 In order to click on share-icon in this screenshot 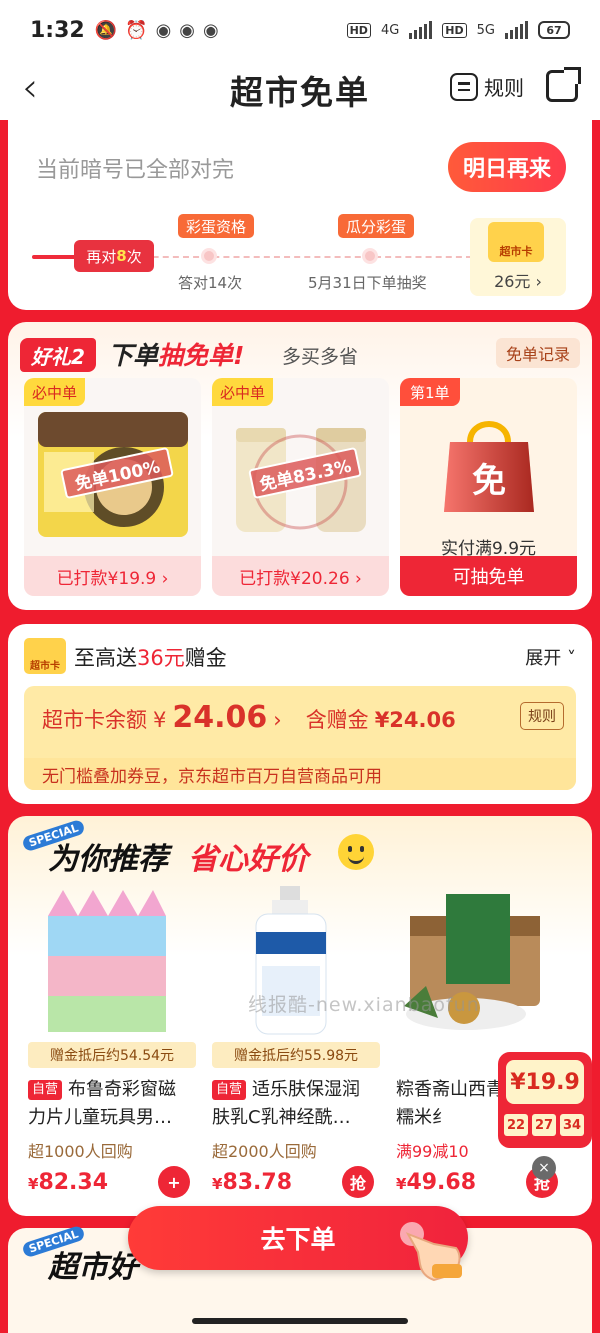, I will do `click(563, 84)`.